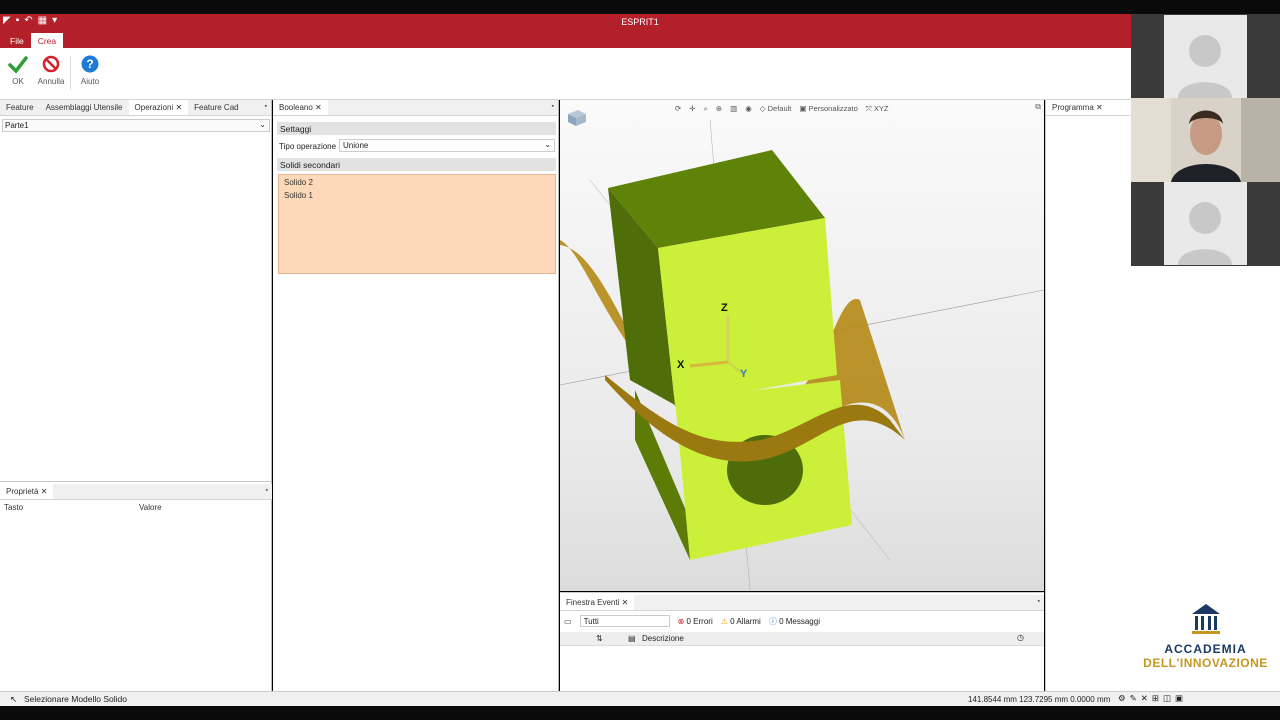  What do you see at coordinates (1205, 140) in the screenshot?
I see `speaker-video` at bounding box center [1205, 140].